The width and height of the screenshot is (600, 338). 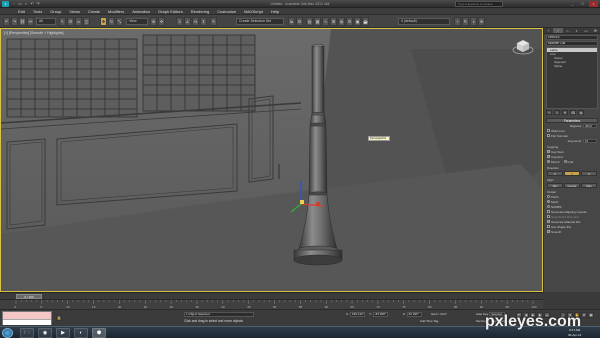 What do you see at coordinates (333, 21) in the screenshot?
I see `schematic-view-icon: ⊞` at bounding box center [333, 21].